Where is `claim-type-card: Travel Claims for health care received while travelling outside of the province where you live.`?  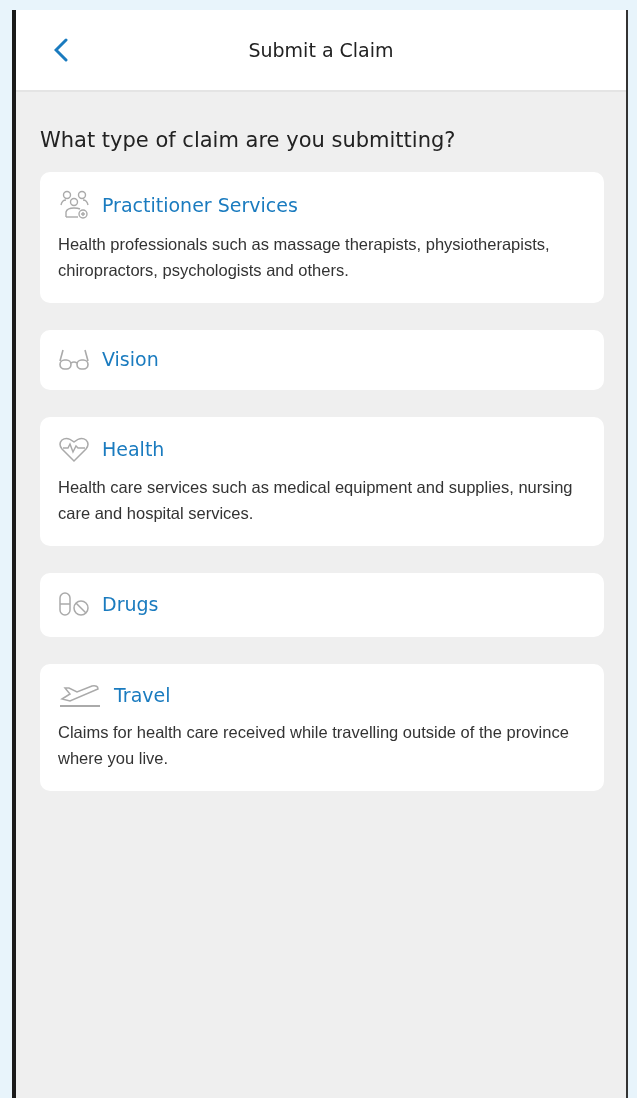
claim-type-card: Travel Claims for health care received while travelling outside of the province where you live. is located at coordinates (322, 728).